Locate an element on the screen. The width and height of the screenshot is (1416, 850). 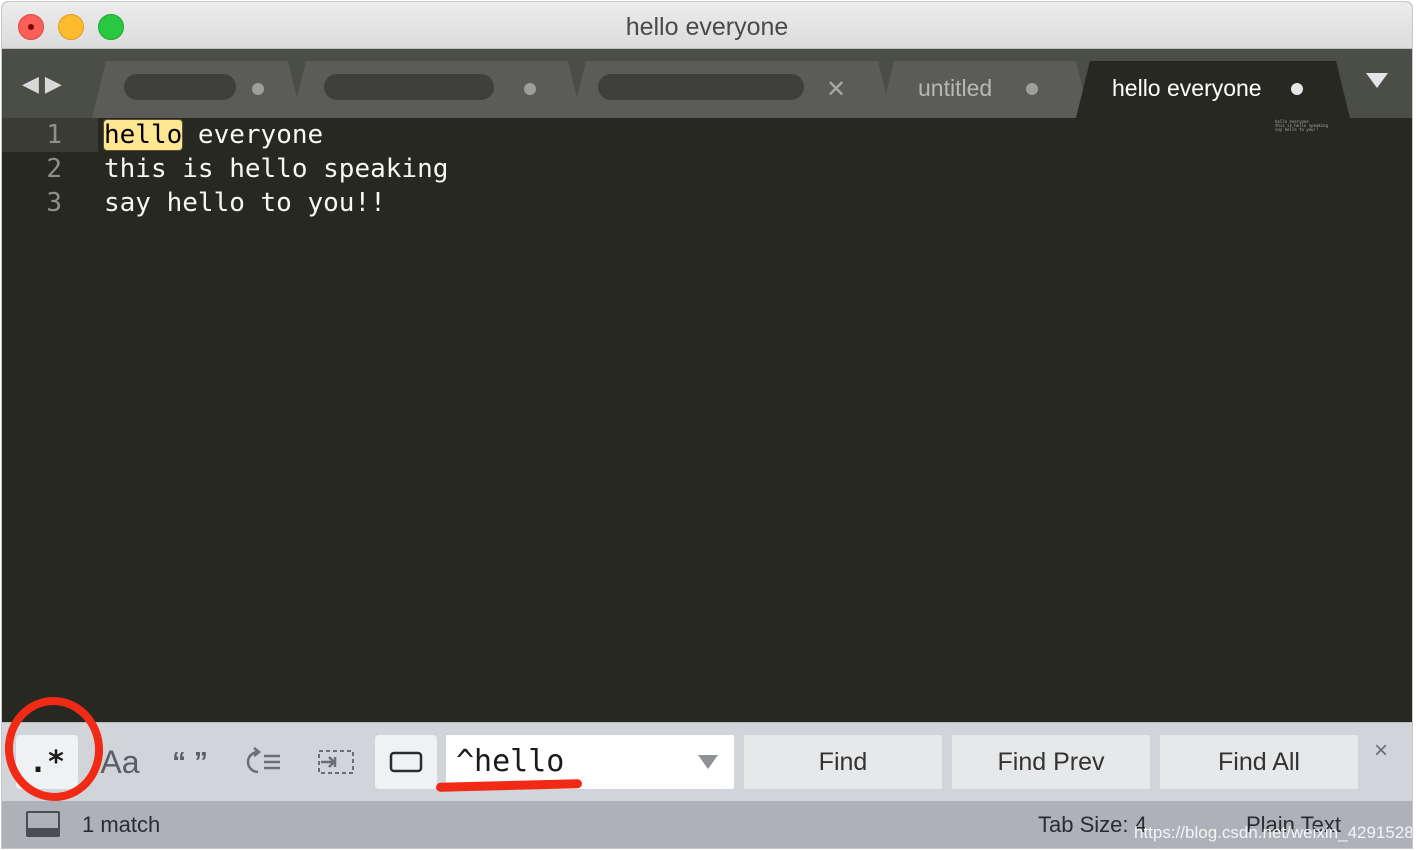
tab-bar: ◀▶ ✕ untitled hello everyone is located at coordinates (707, 83).